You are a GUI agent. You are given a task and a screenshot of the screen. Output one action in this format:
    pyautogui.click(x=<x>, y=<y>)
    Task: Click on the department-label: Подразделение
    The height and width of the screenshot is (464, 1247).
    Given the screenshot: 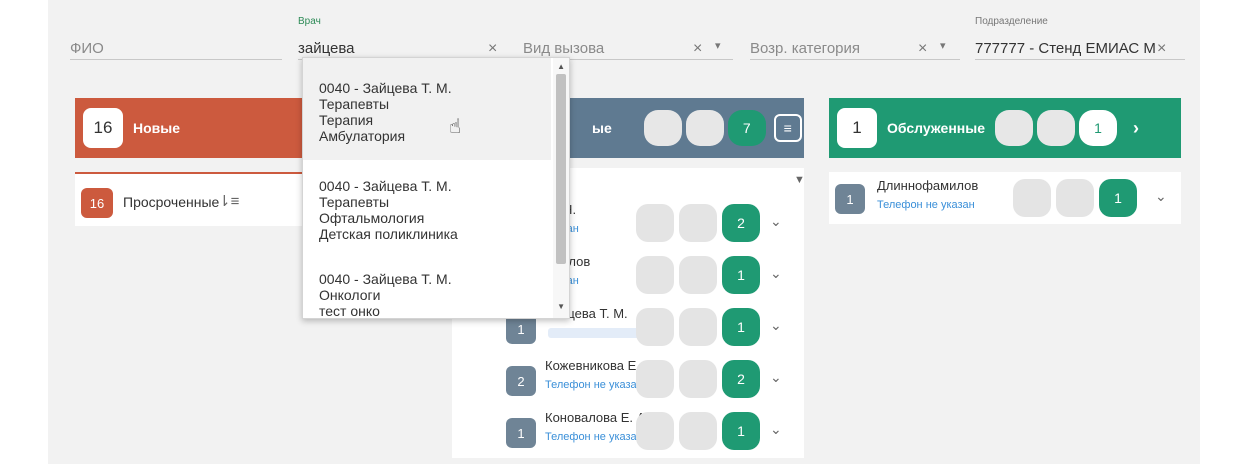 What is the action you would take?
    pyautogui.click(x=1011, y=21)
    